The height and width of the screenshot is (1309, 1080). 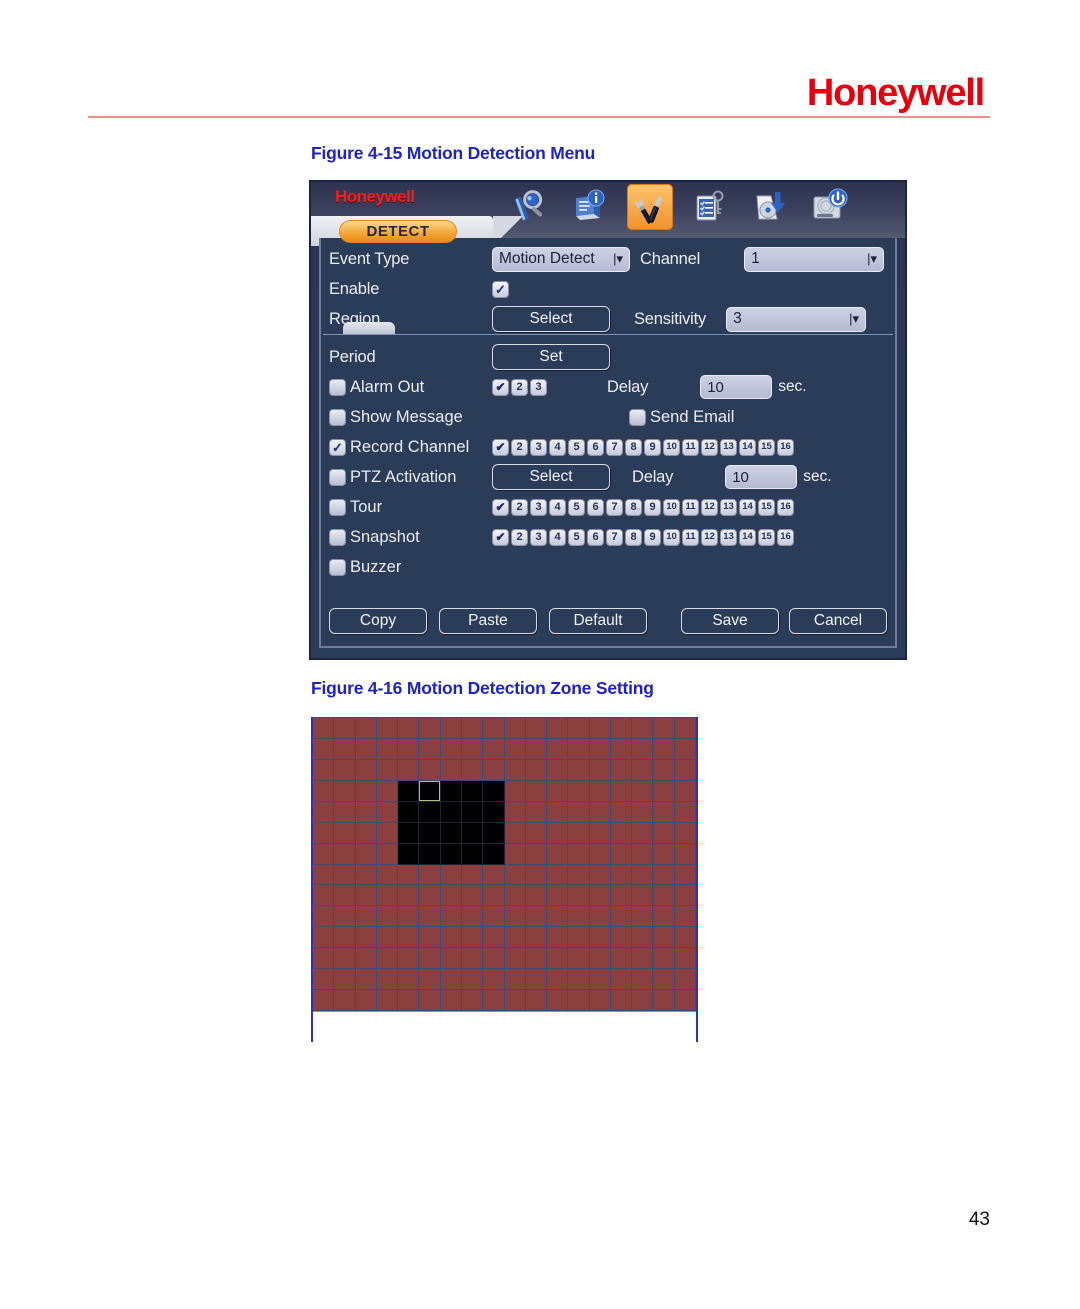 What do you see at coordinates (747, 447) in the screenshot?
I see `channel-chip-14: 14` at bounding box center [747, 447].